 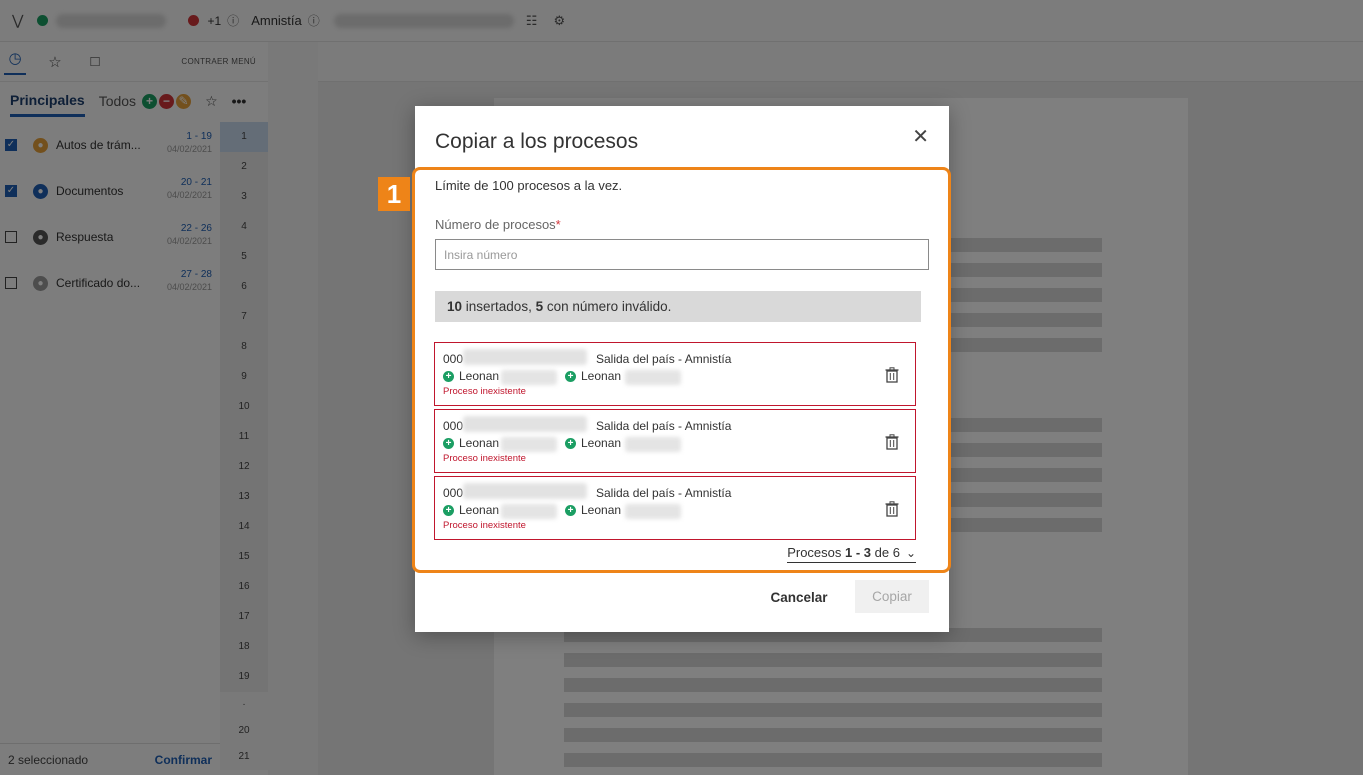 I want to click on step-badge: 1, so click(x=394, y=194).